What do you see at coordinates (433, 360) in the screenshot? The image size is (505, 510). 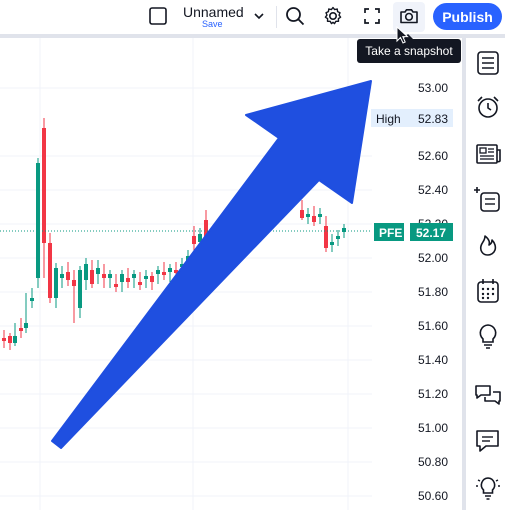 I see `price-tick-label: 51.40` at bounding box center [433, 360].